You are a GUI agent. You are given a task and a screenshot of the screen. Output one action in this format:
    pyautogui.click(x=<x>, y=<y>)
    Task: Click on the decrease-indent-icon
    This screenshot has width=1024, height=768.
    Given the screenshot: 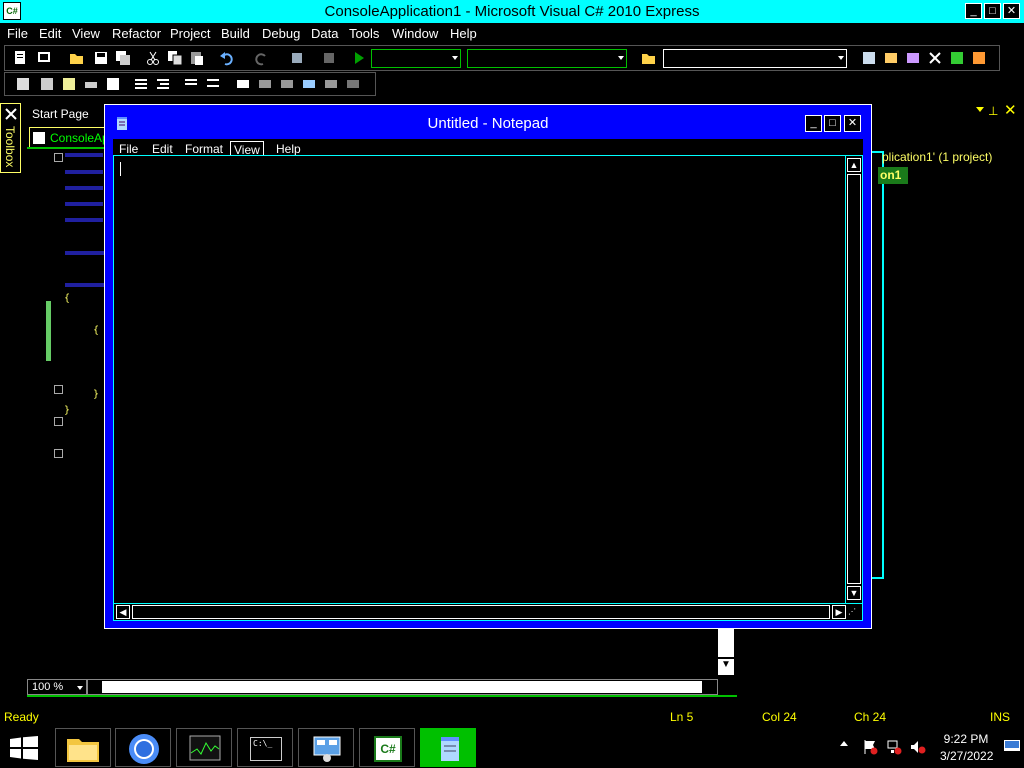 What is the action you would take?
    pyautogui.click(x=141, y=84)
    